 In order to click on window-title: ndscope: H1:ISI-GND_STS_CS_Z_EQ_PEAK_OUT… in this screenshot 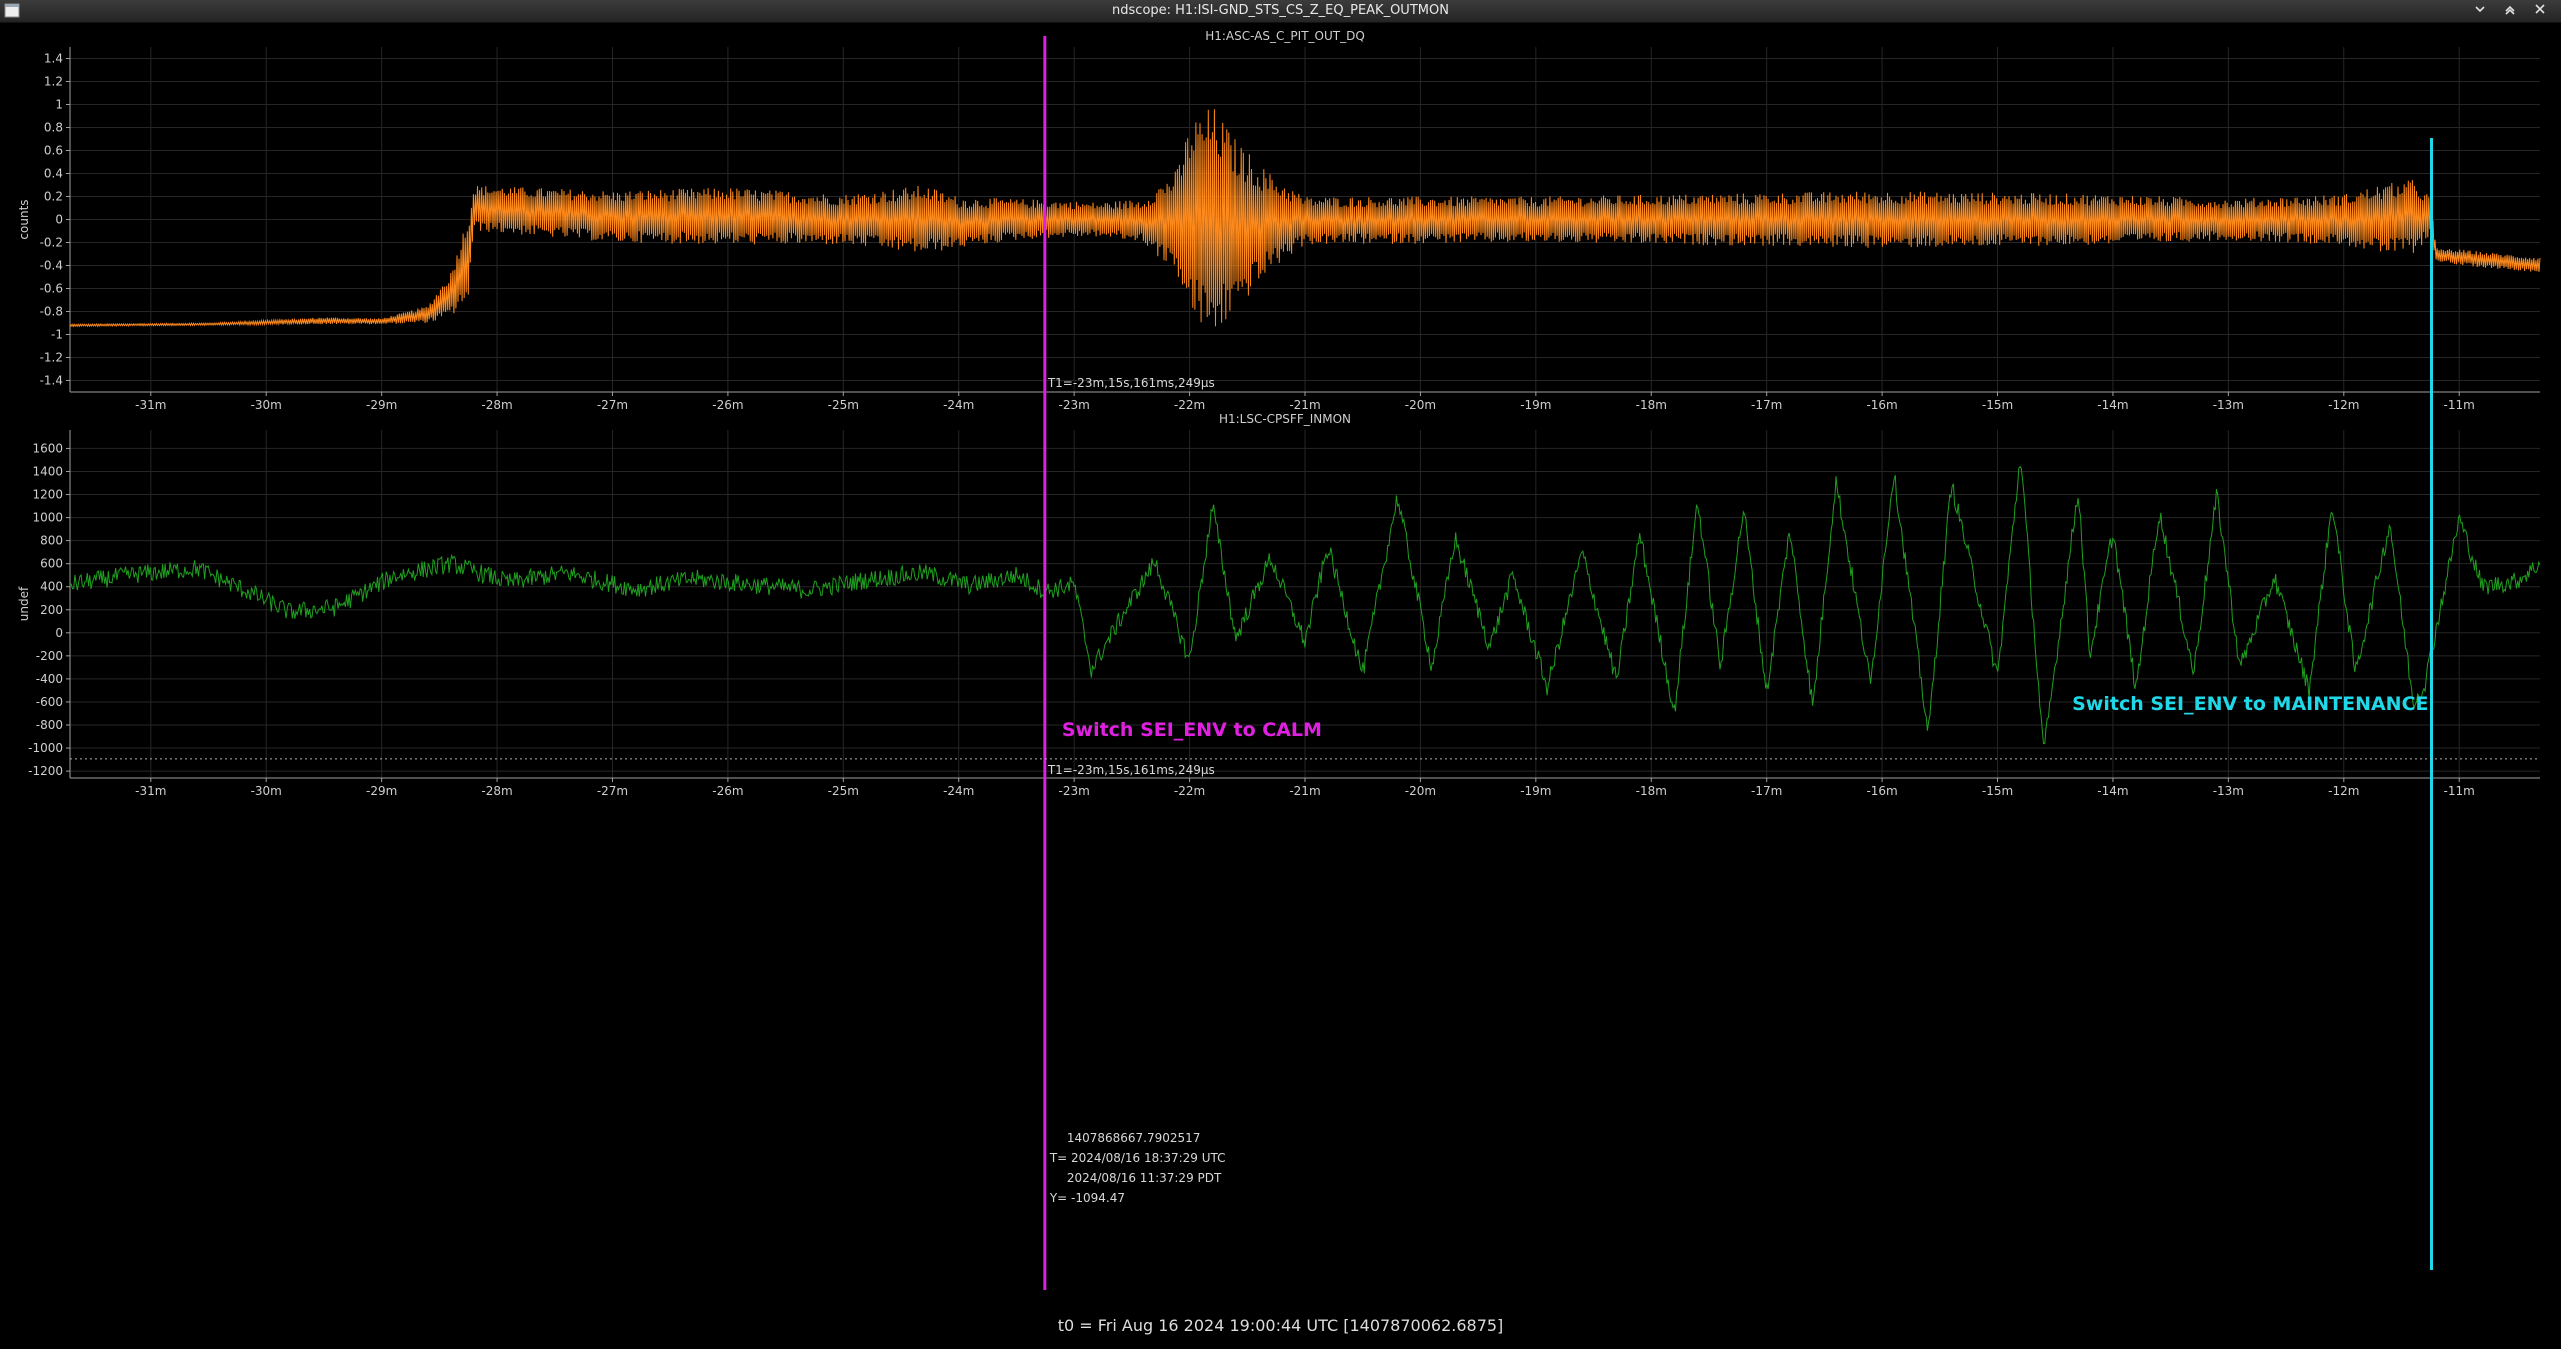, I will do `click(1280, 10)`.